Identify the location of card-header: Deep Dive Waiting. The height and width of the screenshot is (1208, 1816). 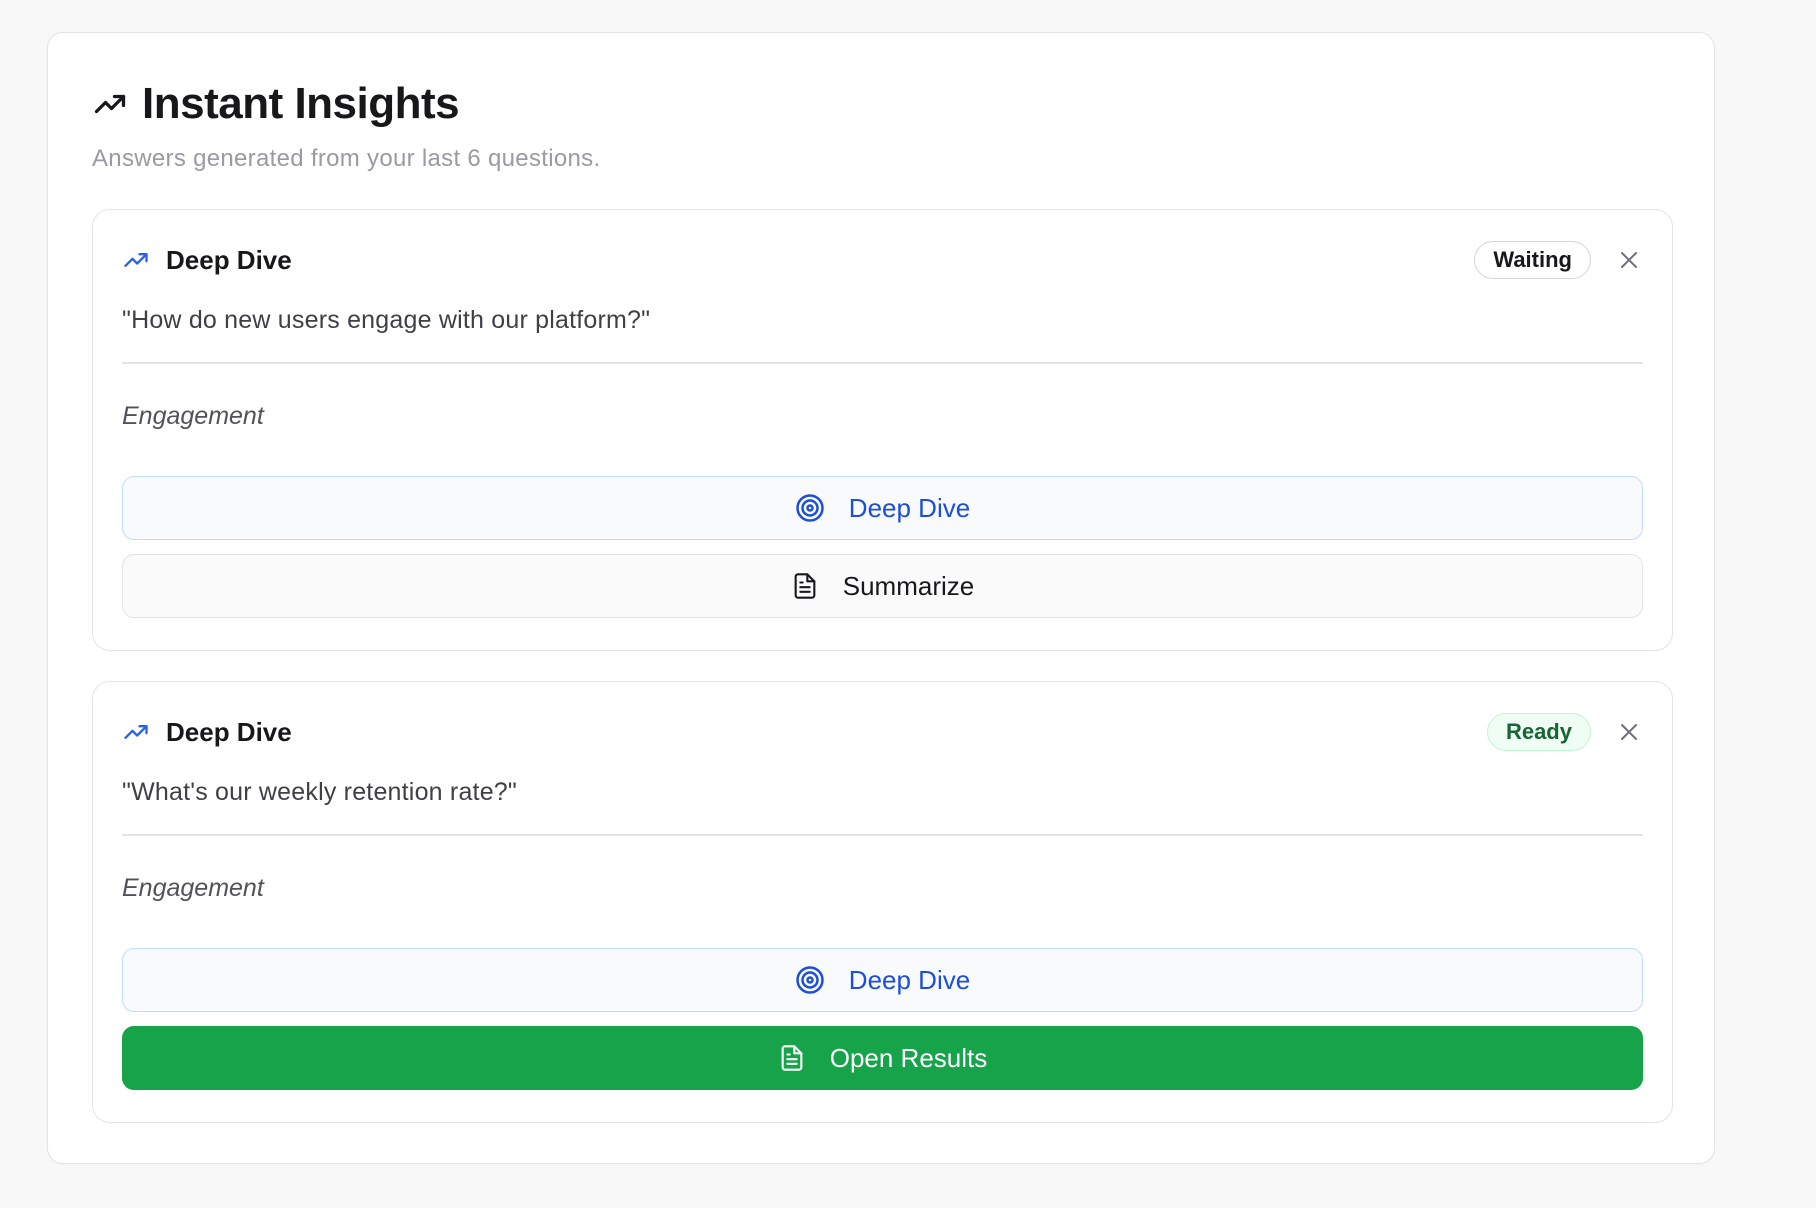
(882, 260).